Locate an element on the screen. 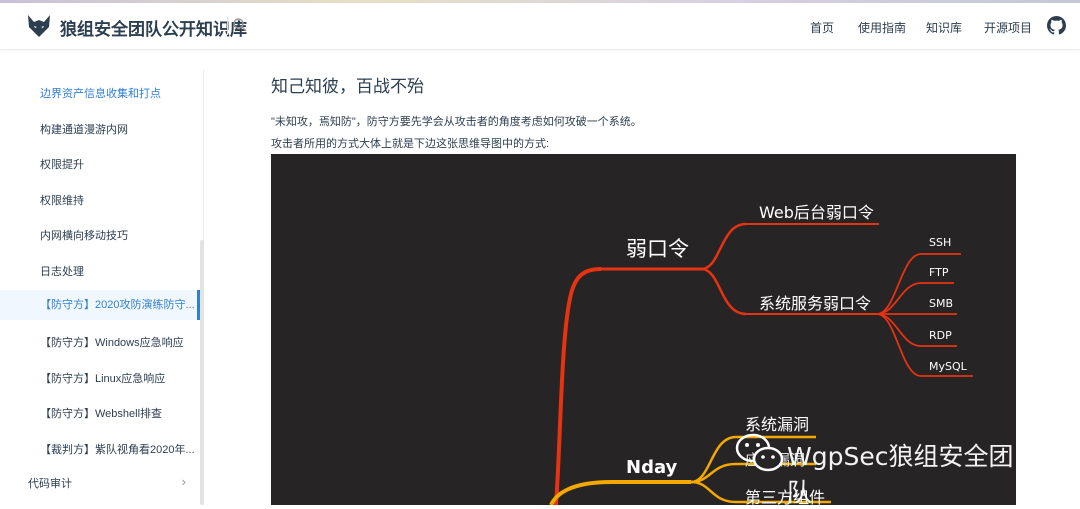  sidebar-item-privesc: 权限提升 is located at coordinates (100, 164).